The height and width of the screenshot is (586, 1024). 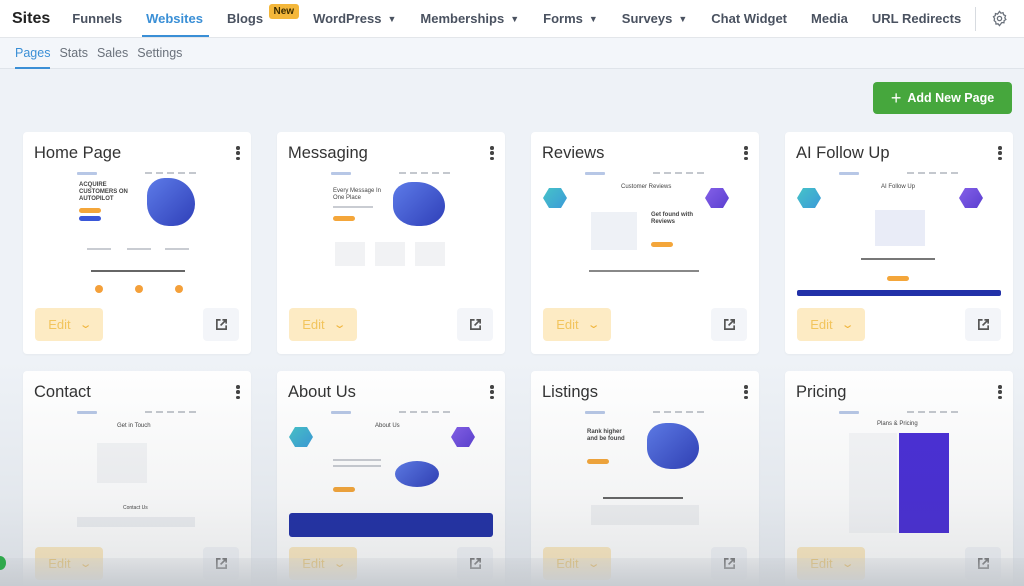 I want to click on nav-blogs: Blogs New, so click(x=263, y=19).